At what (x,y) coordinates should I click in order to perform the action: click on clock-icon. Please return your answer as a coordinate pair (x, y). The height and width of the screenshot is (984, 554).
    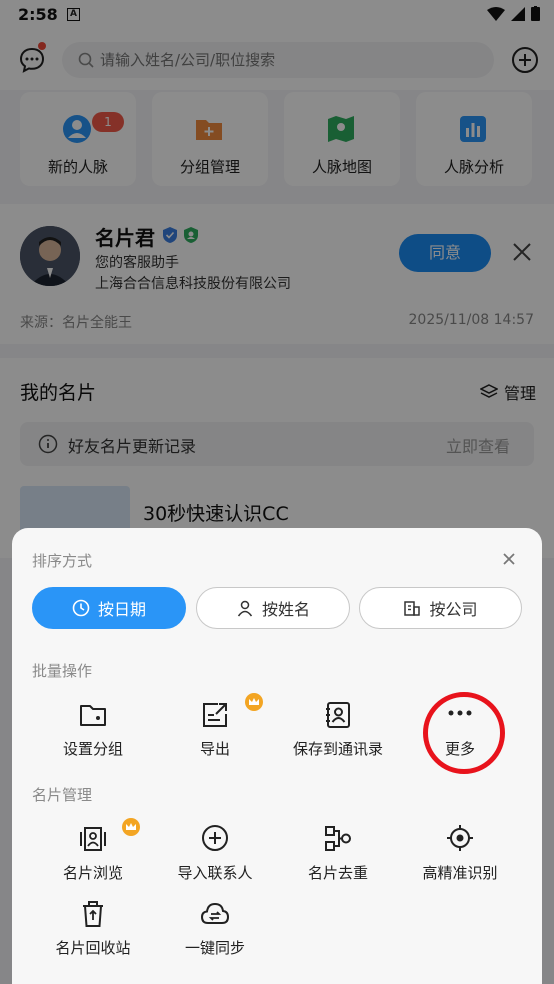
    Looking at the image, I should click on (81, 608).